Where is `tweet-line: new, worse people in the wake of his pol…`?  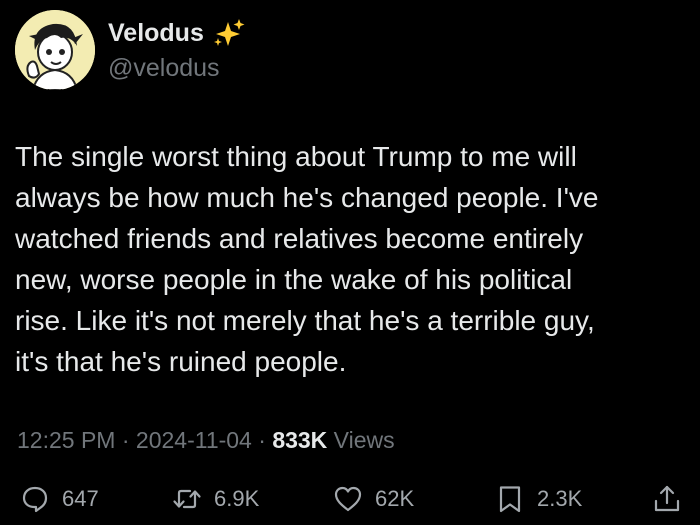 tweet-line: new, worse people in the wake of his pol… is located at coordinates (294, 279).